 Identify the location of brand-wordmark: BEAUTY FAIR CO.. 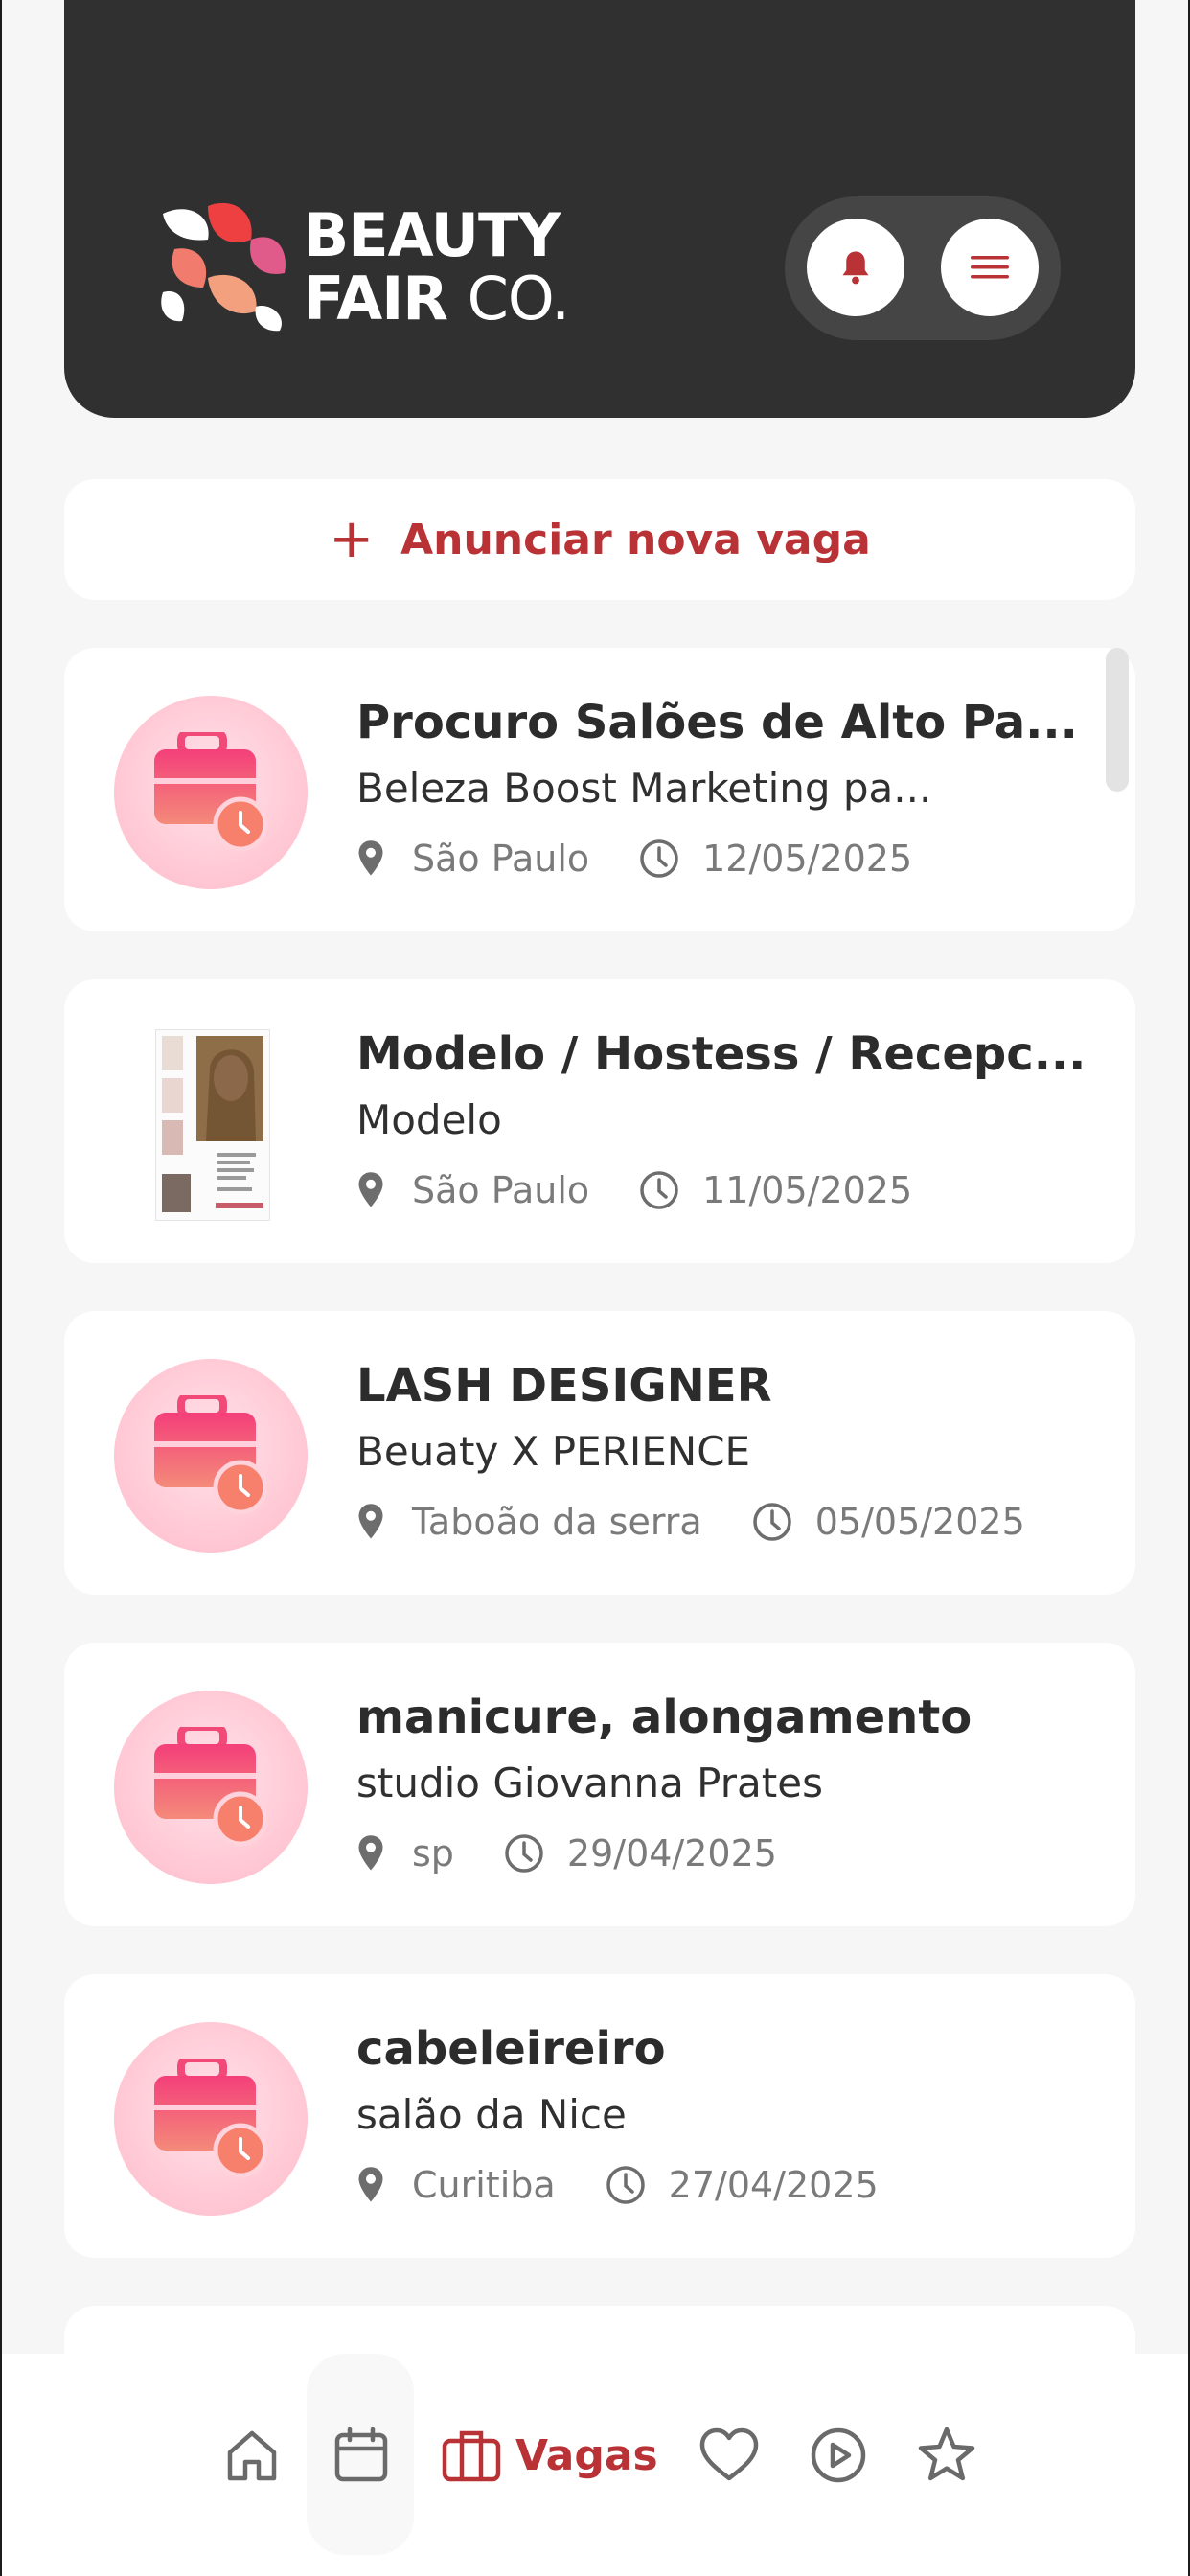
(437, 267).